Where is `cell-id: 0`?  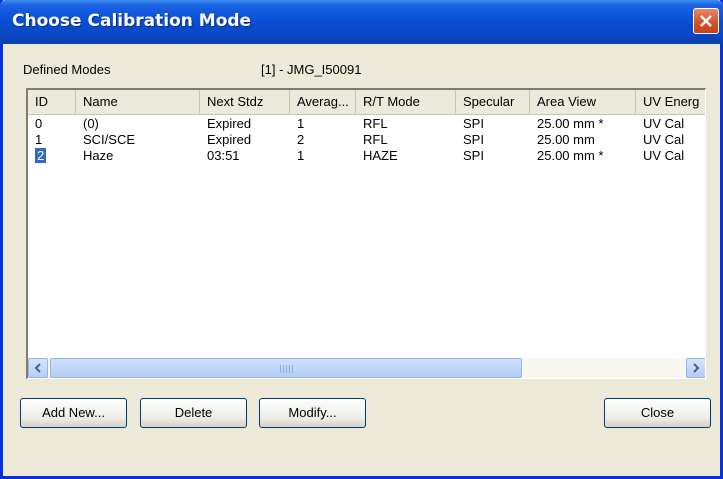 cell-id: 0 is located at coordinates (39, 123).